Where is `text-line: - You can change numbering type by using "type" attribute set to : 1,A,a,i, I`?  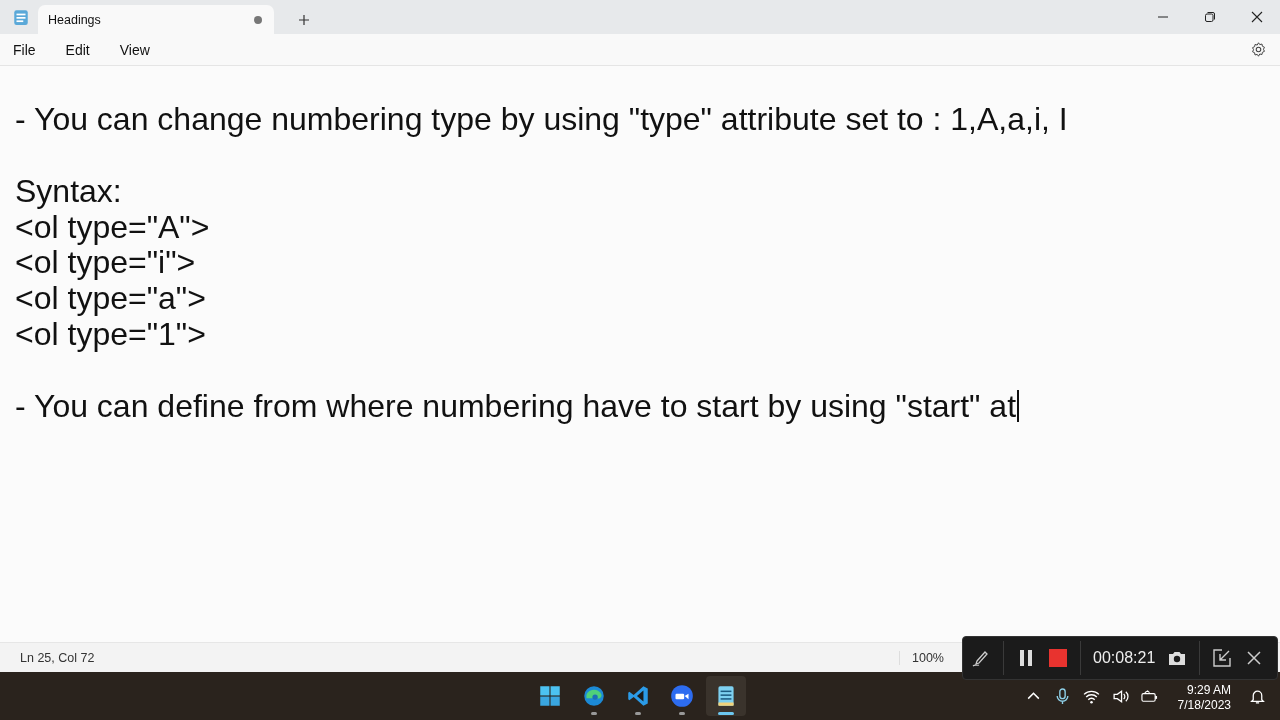
text-line: - You can change numbering type by using "type" attribute set to : 1,A,a,i, I is located at coordinates (541, 120).